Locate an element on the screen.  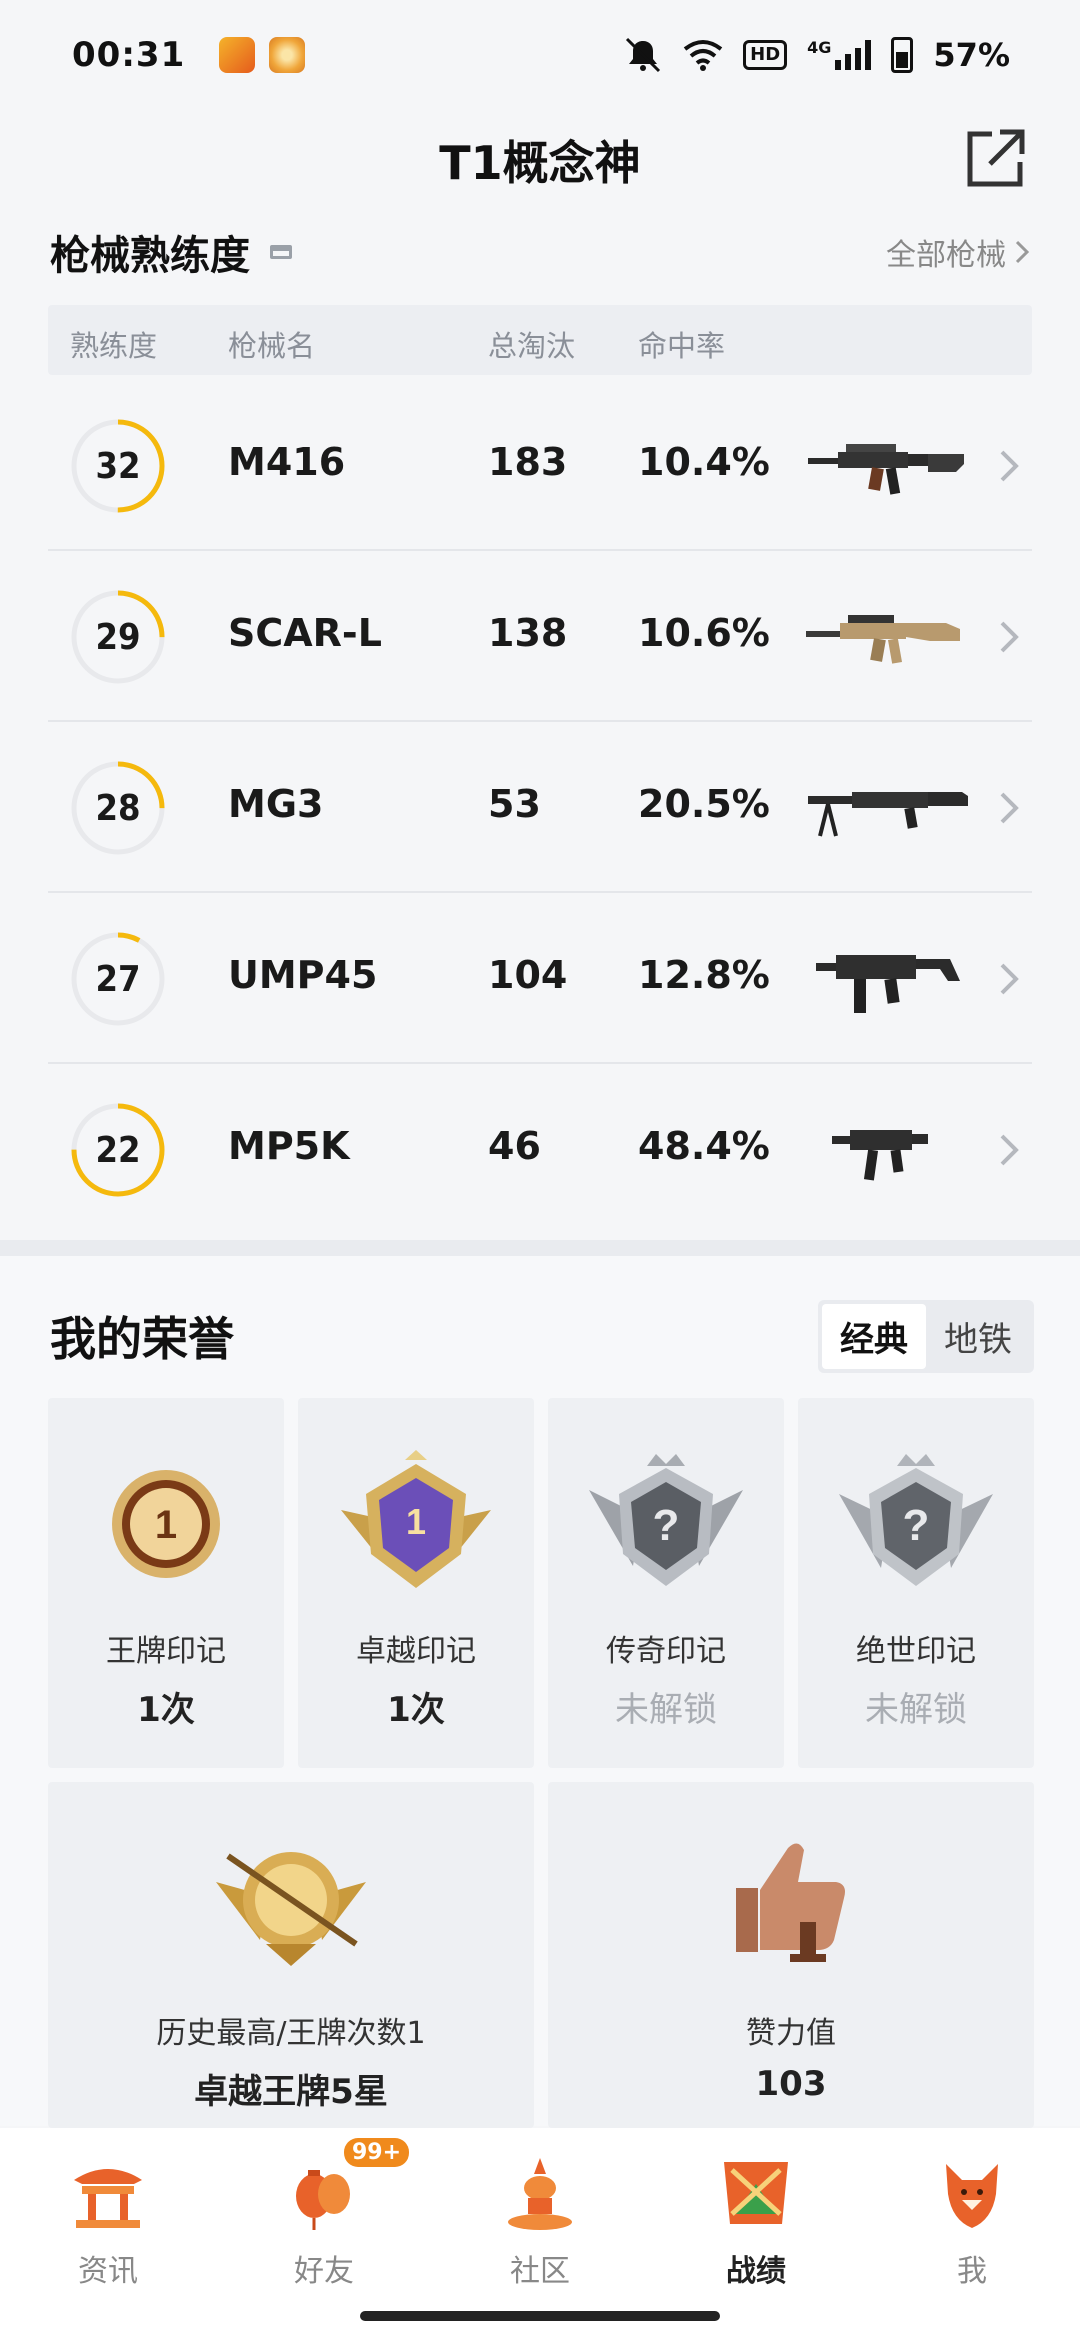
nav-label: 社区 is located at coordinates (540, 2271).